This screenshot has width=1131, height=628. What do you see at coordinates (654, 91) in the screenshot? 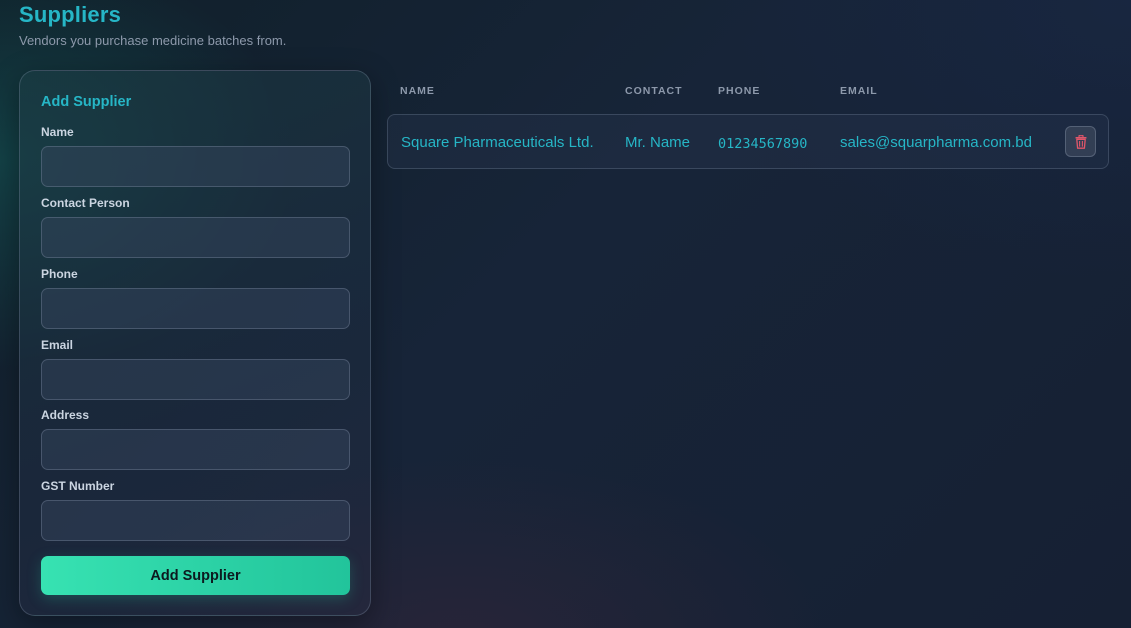
I see `column-header-contact: CONTACT` at bounding box center [654, 91].